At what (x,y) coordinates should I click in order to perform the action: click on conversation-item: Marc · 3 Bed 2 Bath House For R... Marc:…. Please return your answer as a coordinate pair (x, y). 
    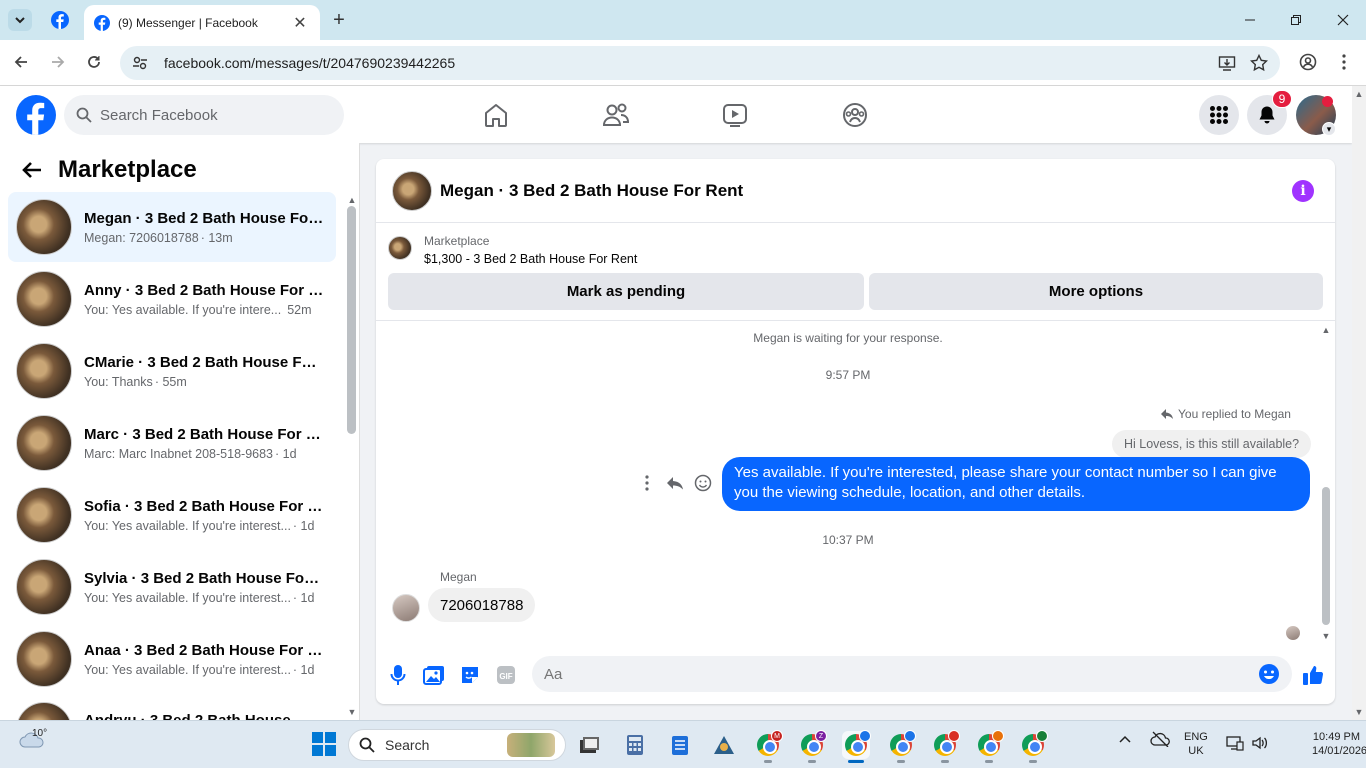
    Looking at the image, I should click on (172, 443).